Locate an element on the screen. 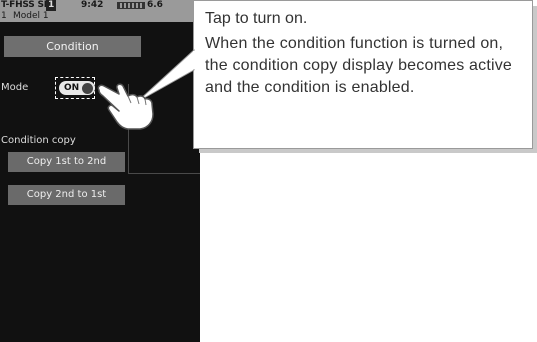 This screenshot has height=342, width=537. model-index: 1 is located at coordinates (4, 16).